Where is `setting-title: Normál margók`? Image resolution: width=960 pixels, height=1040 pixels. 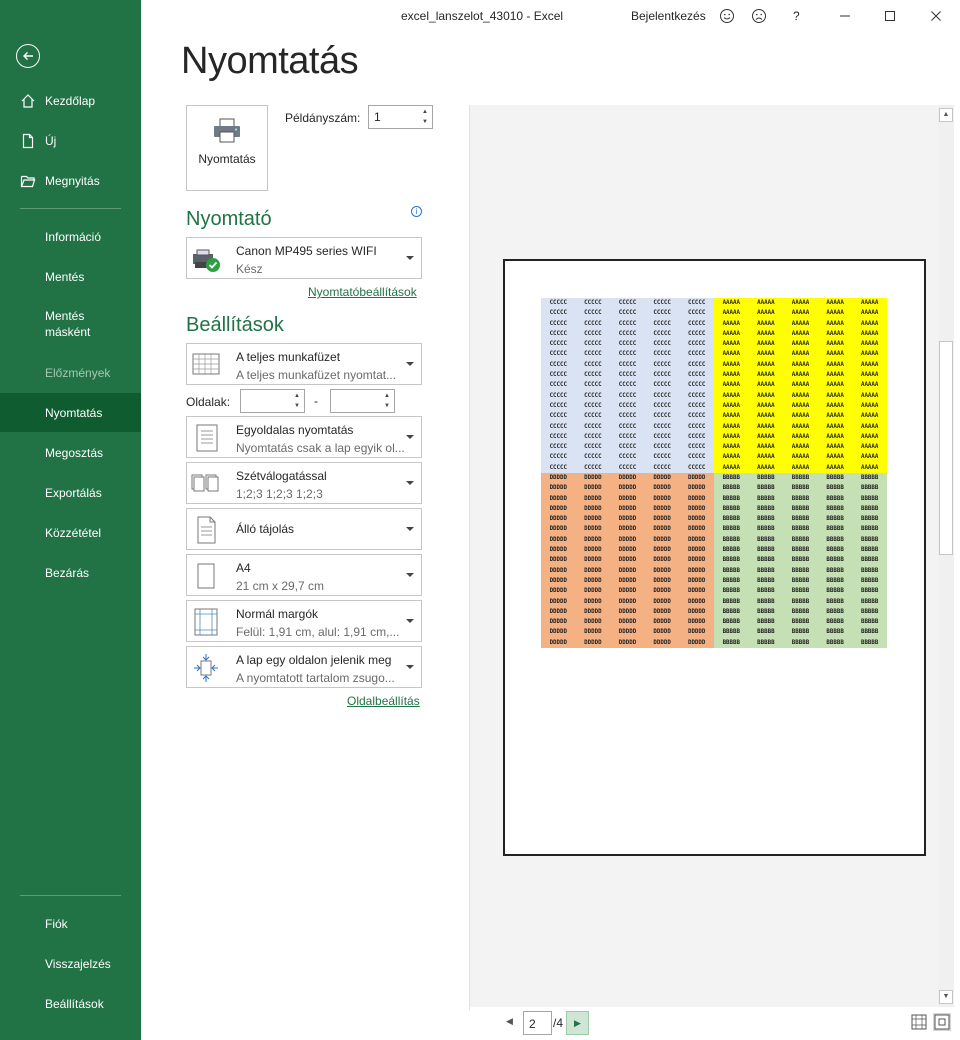 setting-title: Normál margók is located at coordinates (277, 614).